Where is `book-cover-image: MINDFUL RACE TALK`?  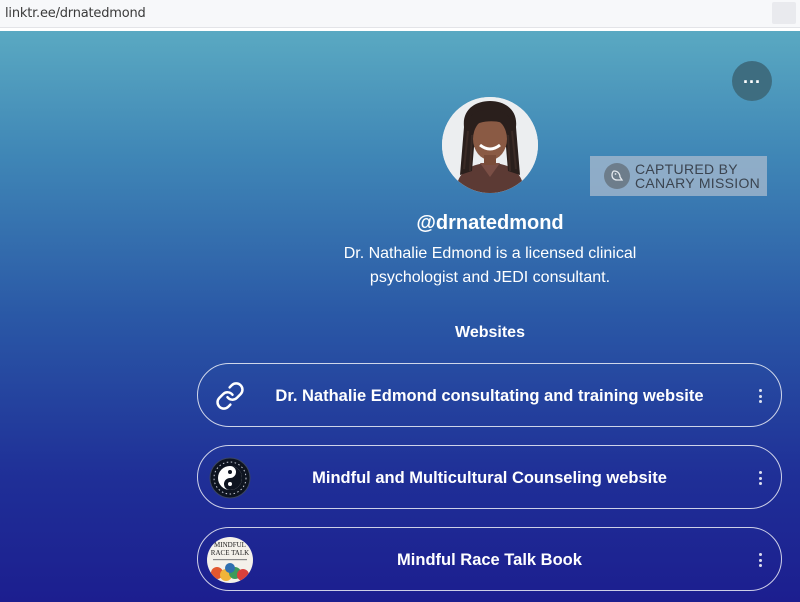 book-cover-image: MINDFUL RACE TALK is located at coordinates (230, 560).